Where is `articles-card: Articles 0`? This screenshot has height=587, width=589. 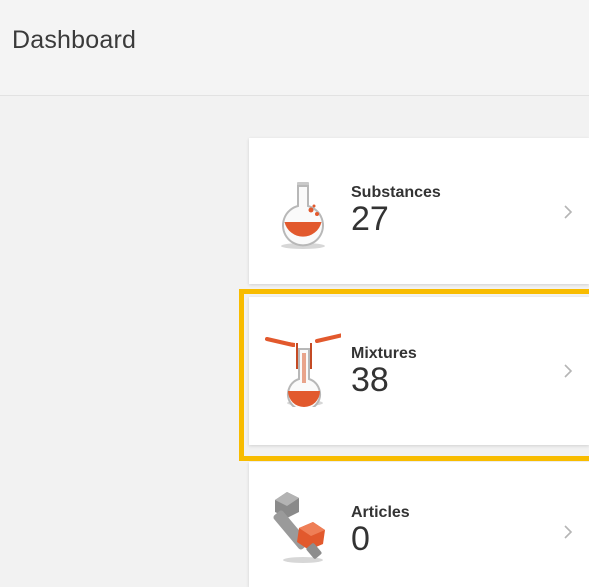
articles-card: Articles 0 is located at coordinates (419, 524).